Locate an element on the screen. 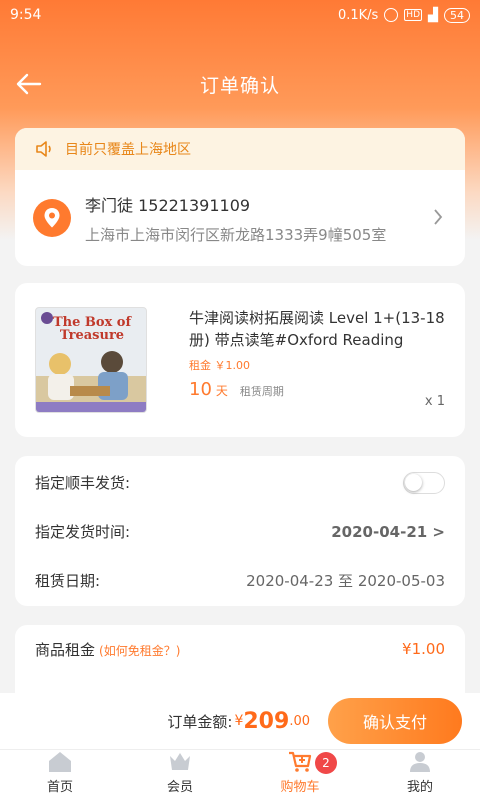  battery-indicator: 54 is located at coordinates (457, 15).